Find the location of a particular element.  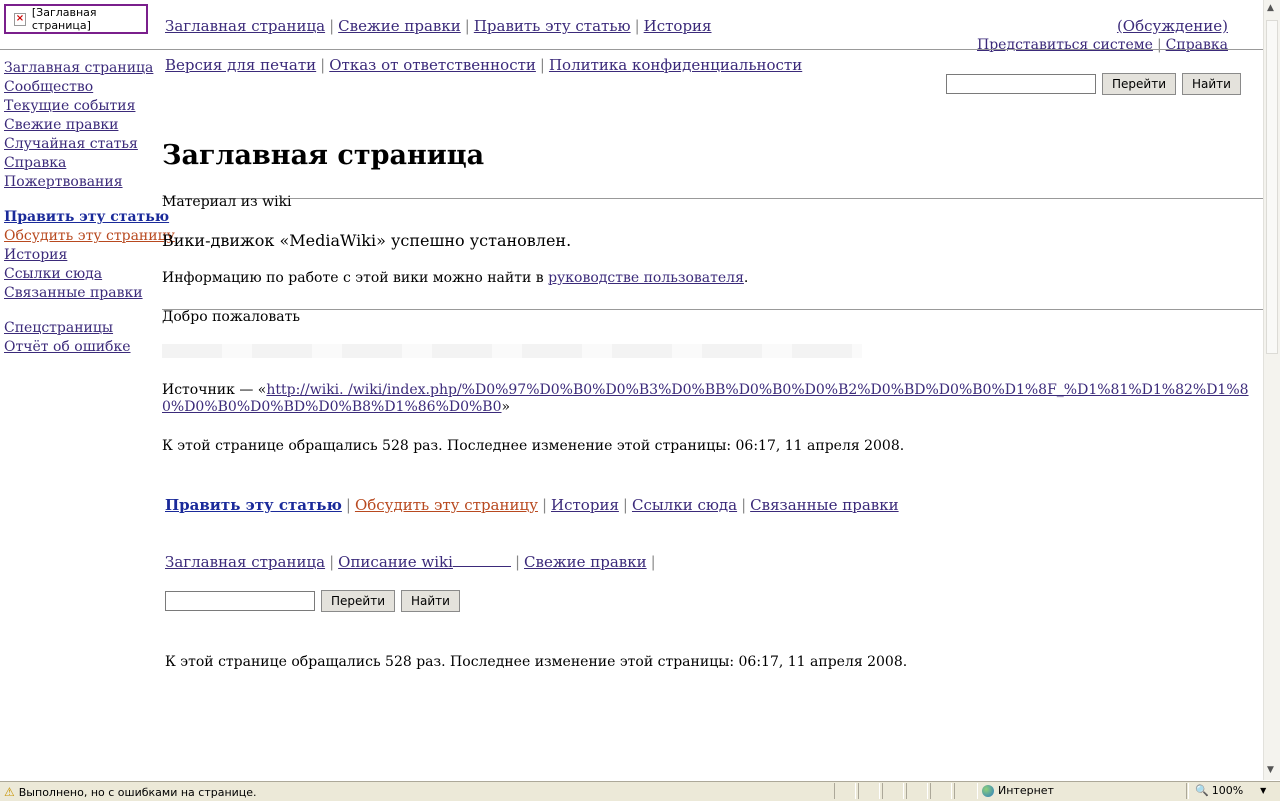

zoom-level: 100% is located at coordinates (1227, 790).